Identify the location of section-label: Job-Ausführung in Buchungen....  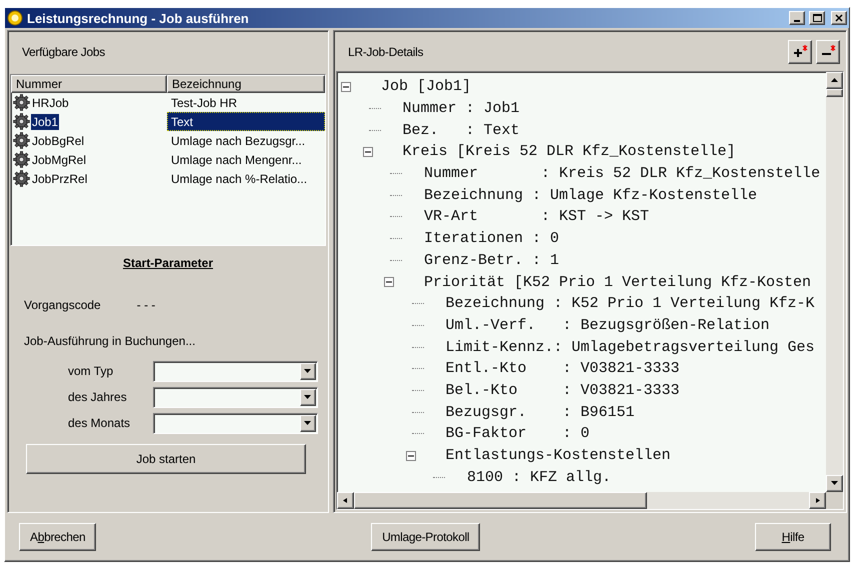
(110, 341).